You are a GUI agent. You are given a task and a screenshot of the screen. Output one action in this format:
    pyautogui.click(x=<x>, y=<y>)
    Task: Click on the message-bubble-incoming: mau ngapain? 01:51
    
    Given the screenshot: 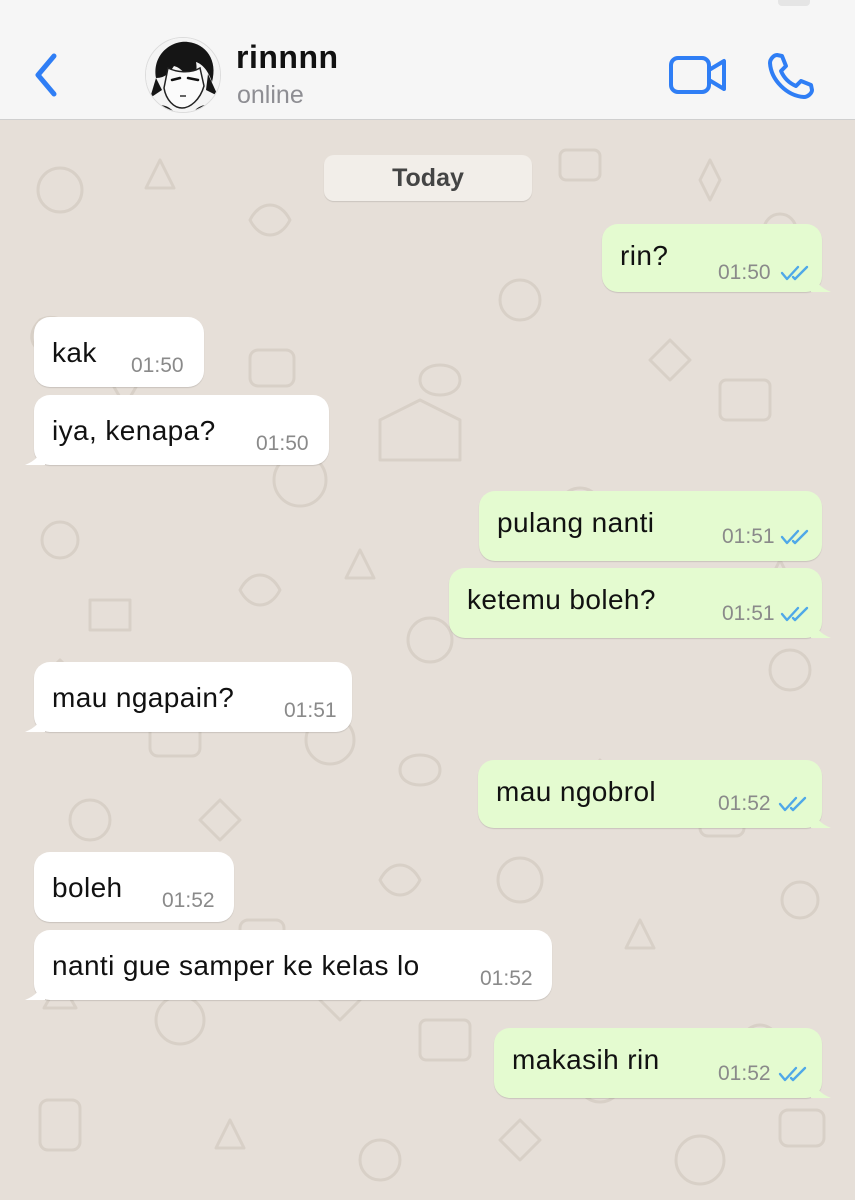 What is the action you would take?
    pyautogui.click(x=188, y=697)
    